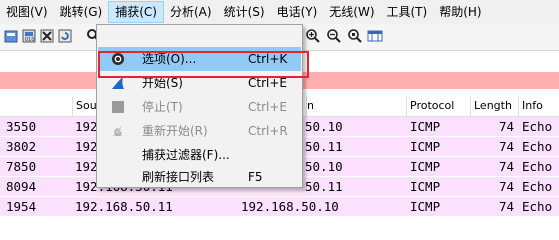 The image size is (559, 240). Describe the element at coordinates (313, 36) in the screenshot. I see `zoom-in-icon` at that location.